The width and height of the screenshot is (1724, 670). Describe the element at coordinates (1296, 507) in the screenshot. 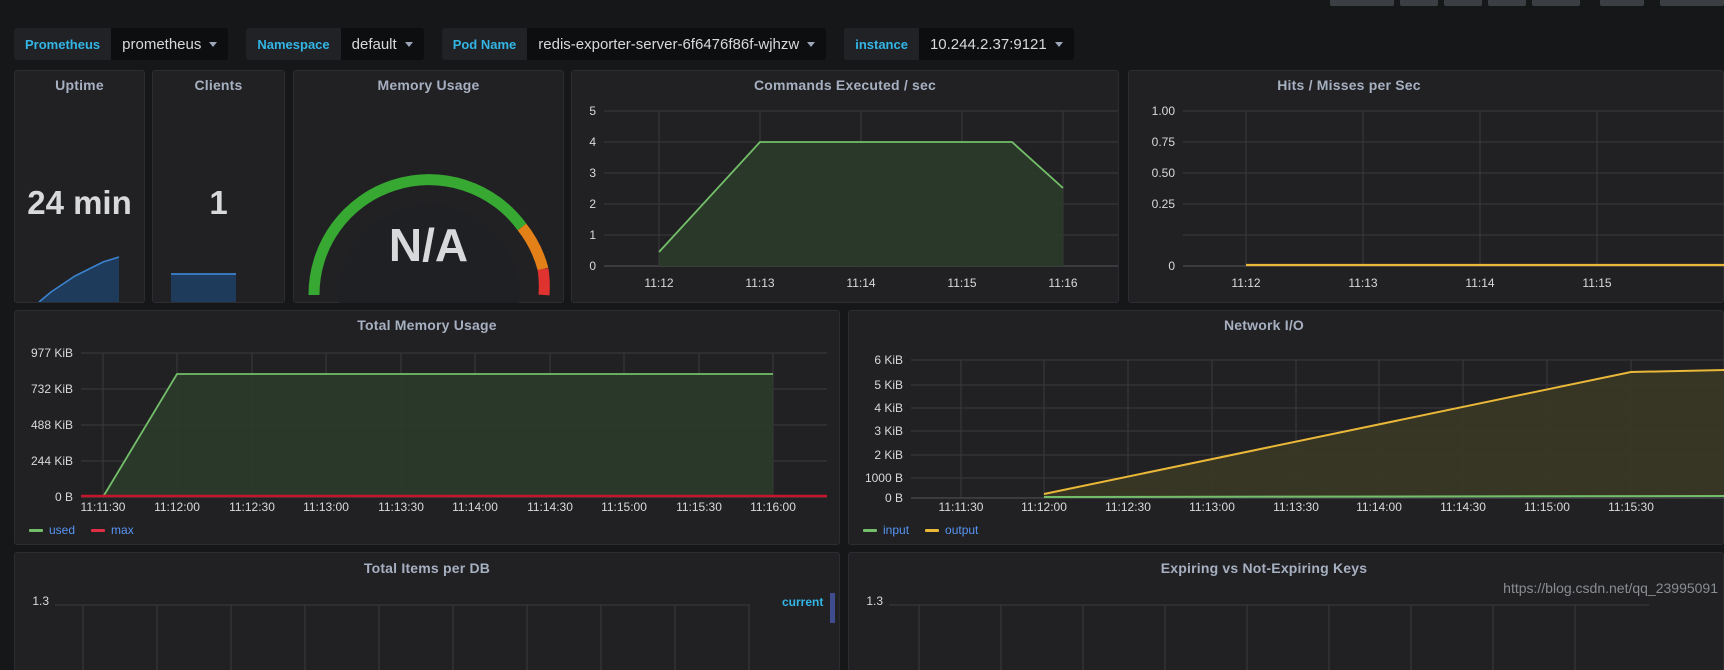

I see `svg-text: 11:13:30` at that location.